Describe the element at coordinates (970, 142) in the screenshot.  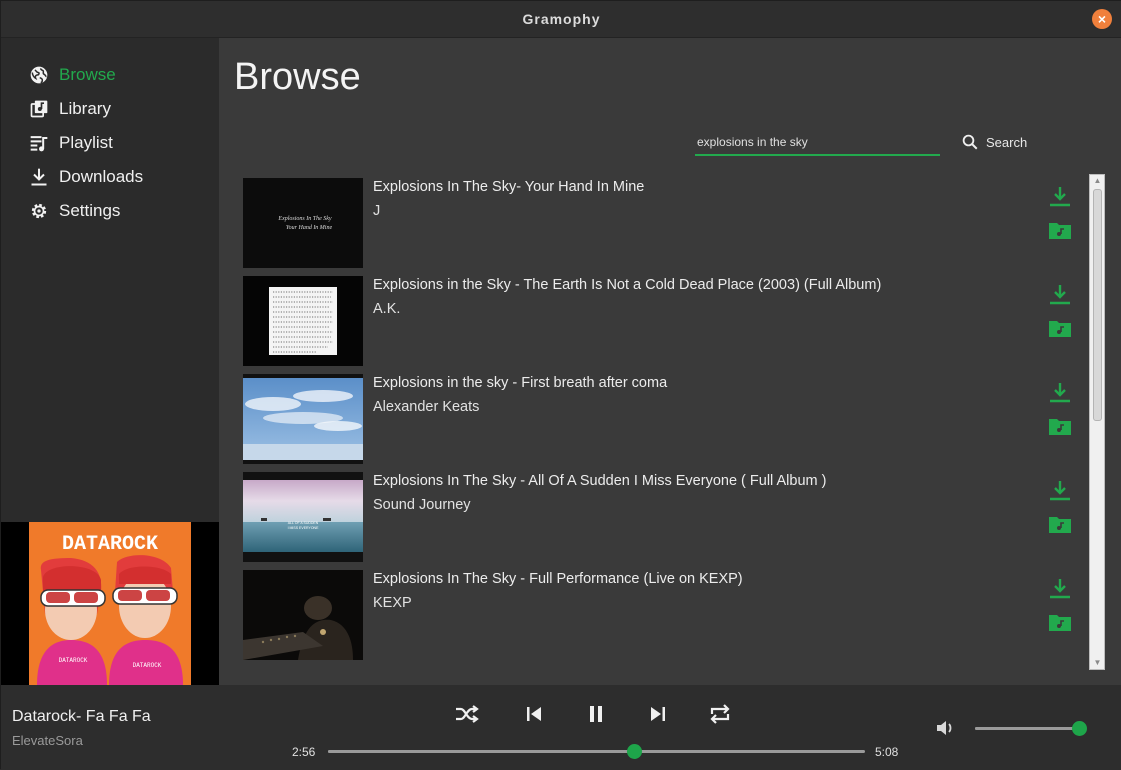
I see `search-icon` at that location.